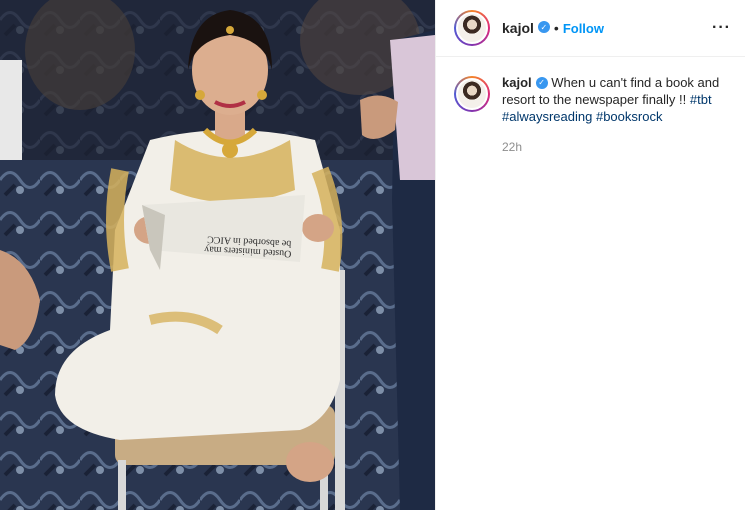  What do you see at coordinates (721, 28) in the screenshot?
I see `more-options-icon: ···` at bounding box center [721, 28].